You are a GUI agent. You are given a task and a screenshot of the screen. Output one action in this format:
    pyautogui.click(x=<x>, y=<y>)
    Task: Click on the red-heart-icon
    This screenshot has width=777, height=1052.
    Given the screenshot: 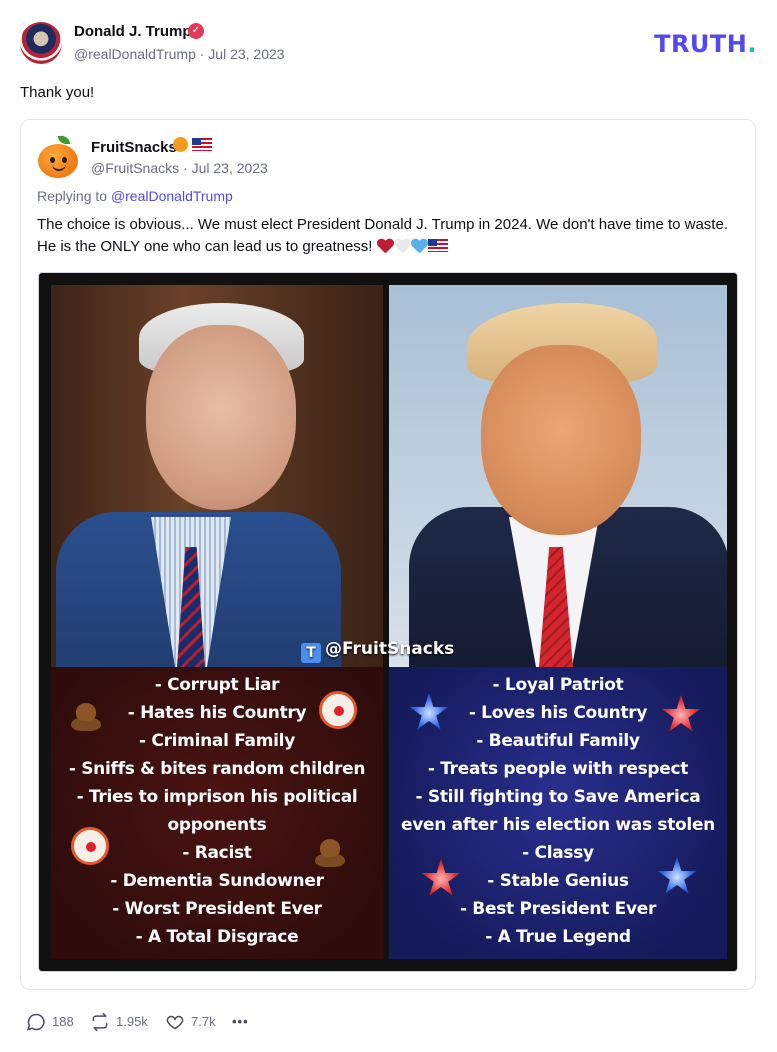 What is the action you would take?
    pyautogui.click(x=385, y=246)
    